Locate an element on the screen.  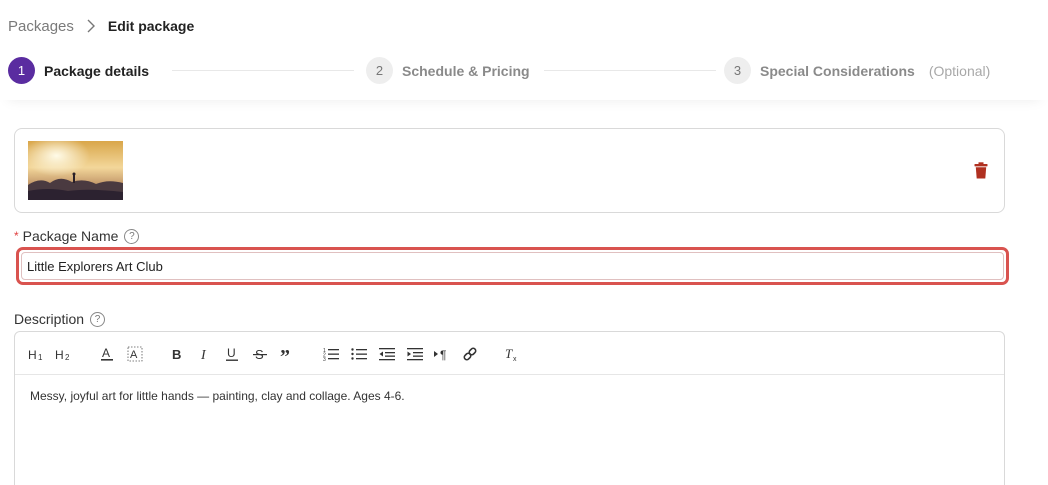
ordered-list-icon: 123 is located at coordinates (331, 354).